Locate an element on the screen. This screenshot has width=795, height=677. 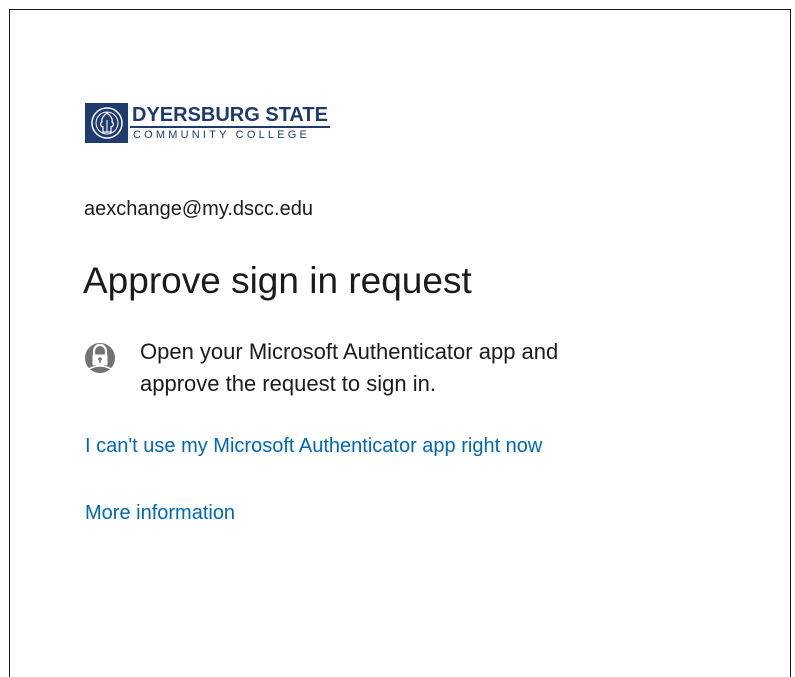
org-wordmark: DYERSBURG STATE COMMUNITY COLLEGE is located at coordinates (230, 123).